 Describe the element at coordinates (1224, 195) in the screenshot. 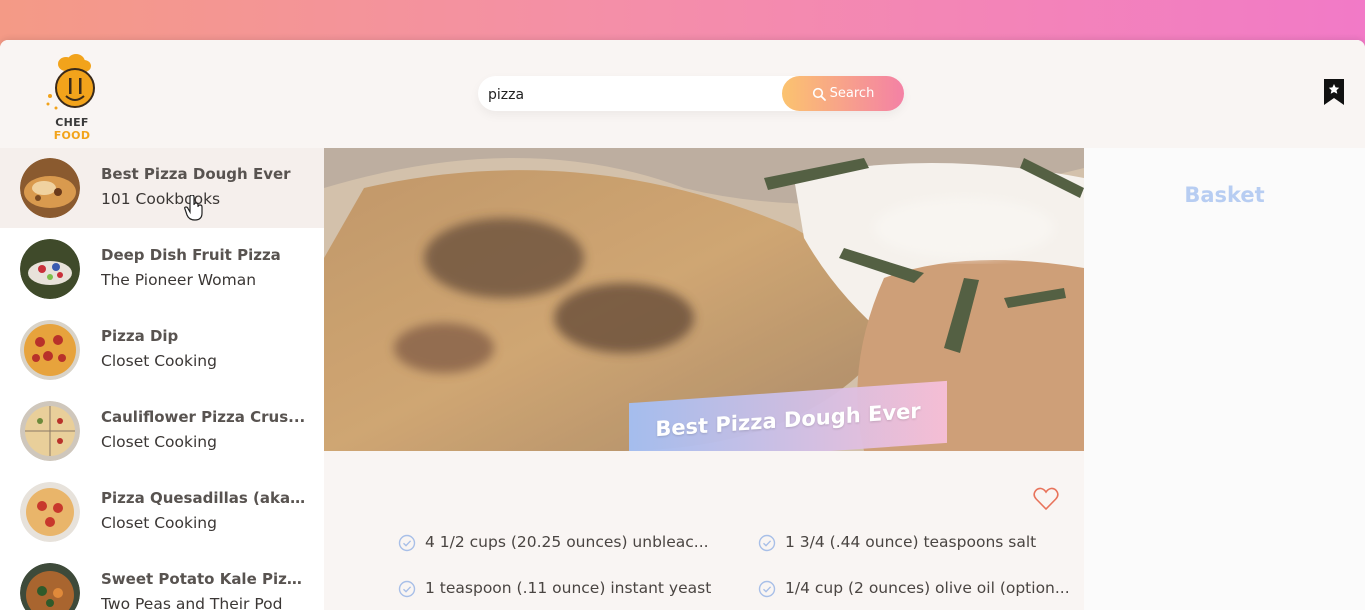

I see `basket-title: Basket` at that location.